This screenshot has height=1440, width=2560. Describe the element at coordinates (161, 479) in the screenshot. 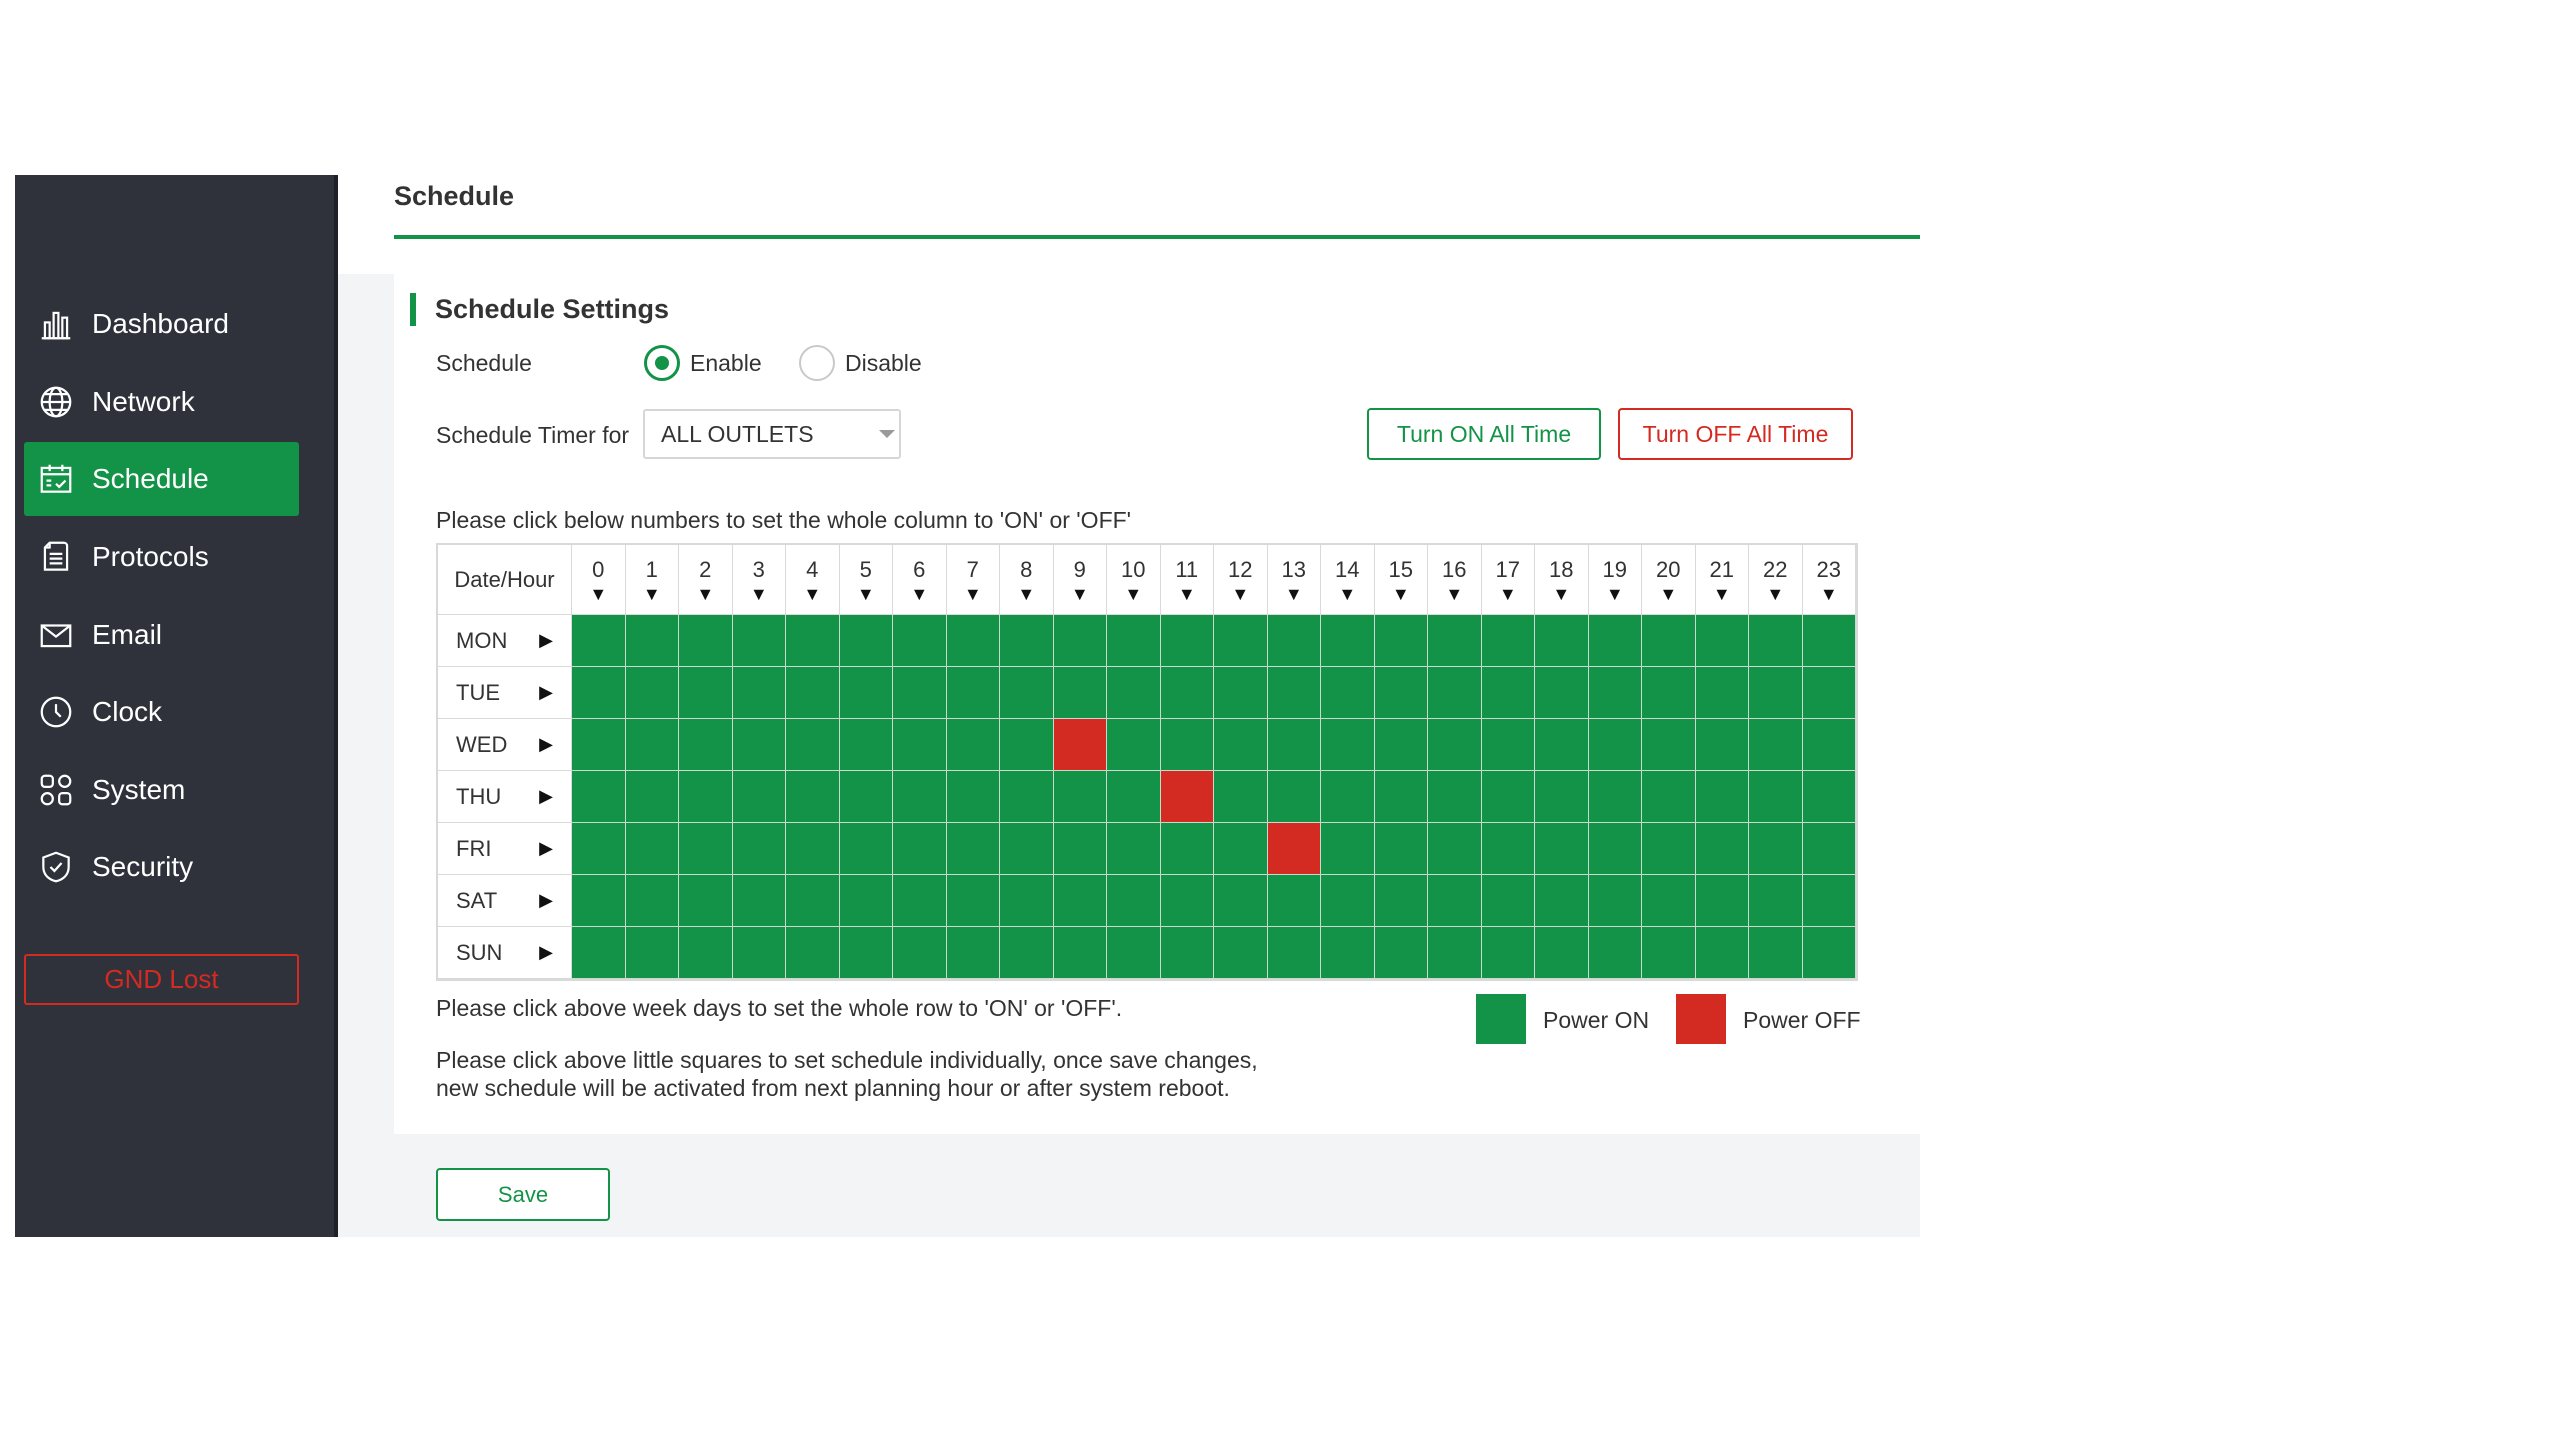

I see `sidebar-item-schedule: Schedule` at that location.